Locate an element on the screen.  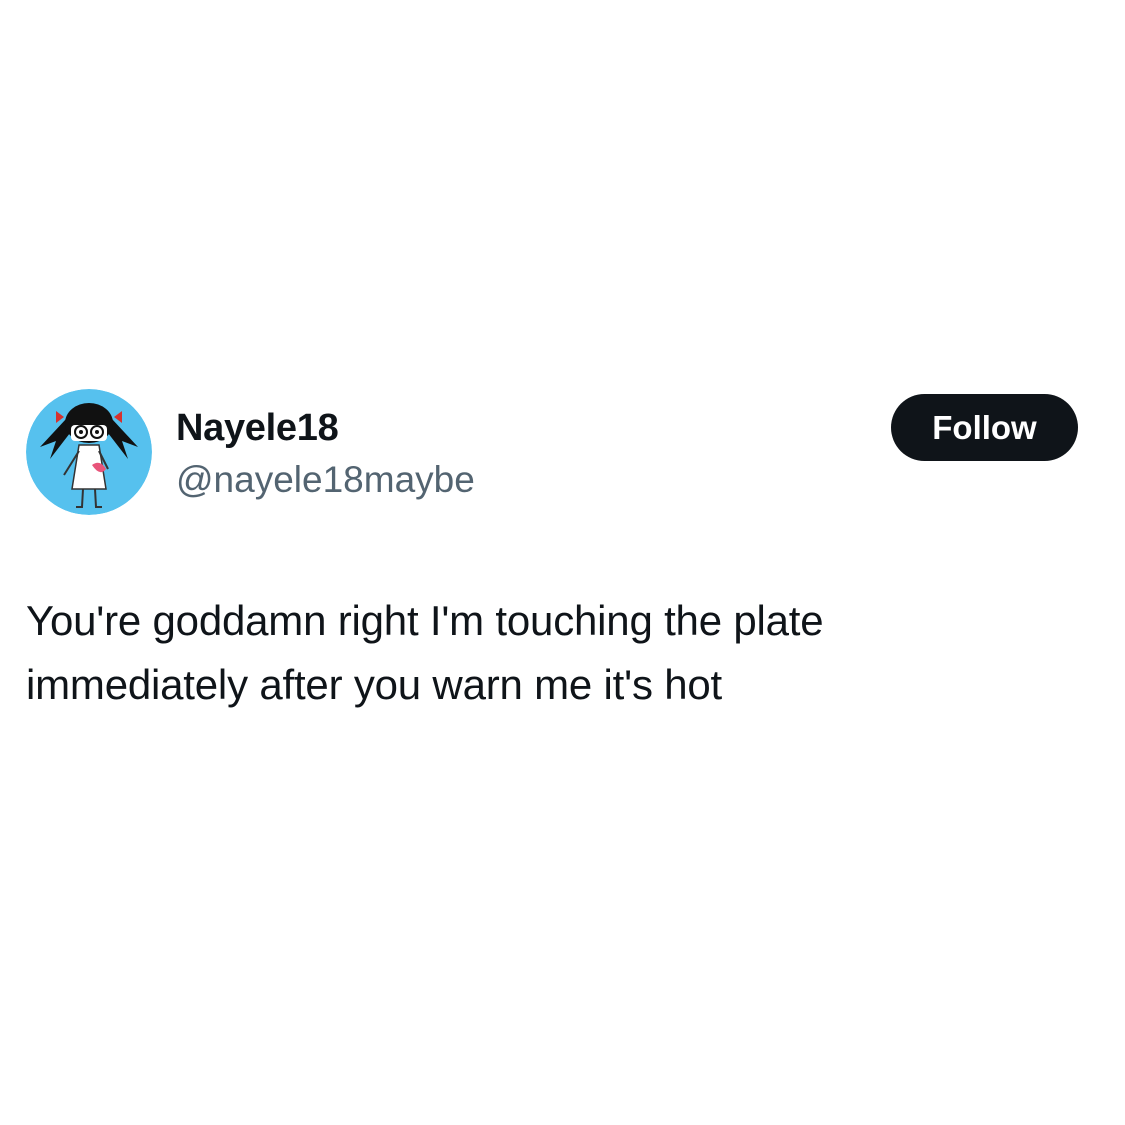
user-handle: @nayele18maybe is located at coordinates (325, 480).